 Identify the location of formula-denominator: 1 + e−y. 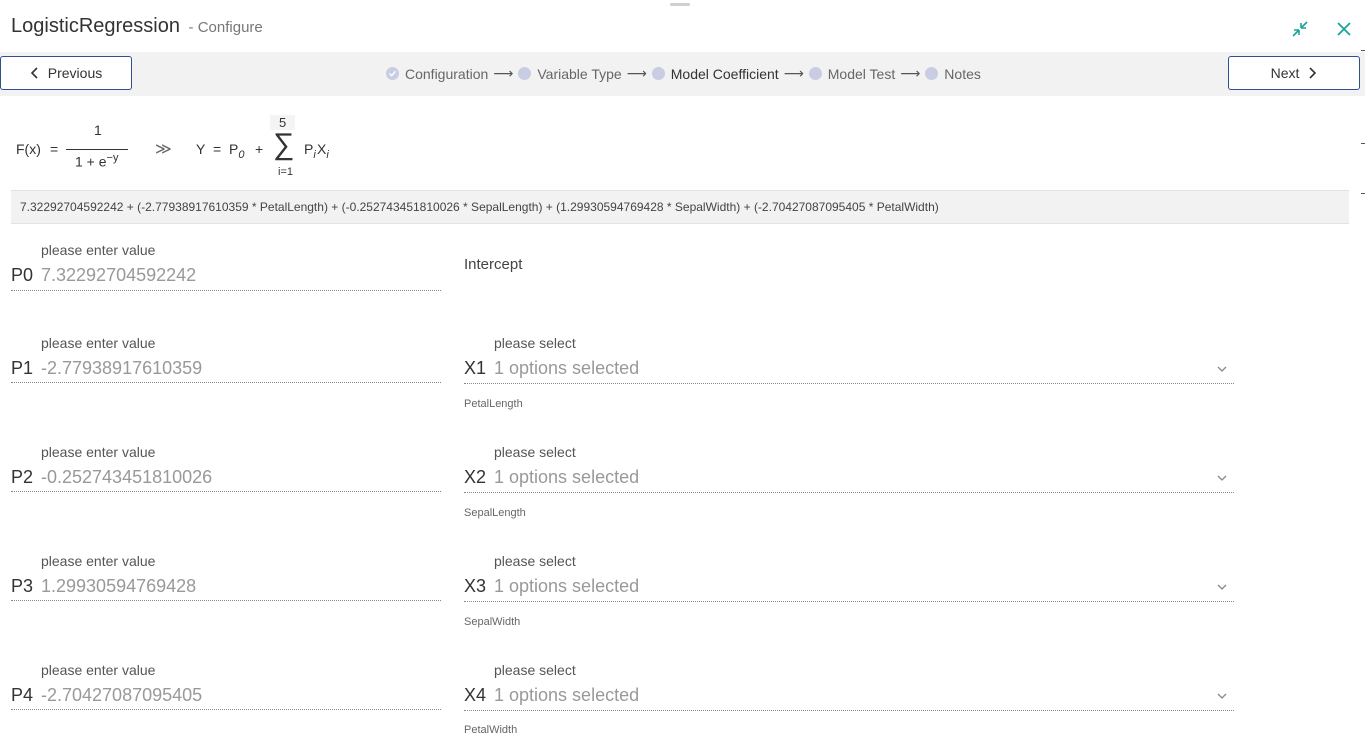
(97, 161).